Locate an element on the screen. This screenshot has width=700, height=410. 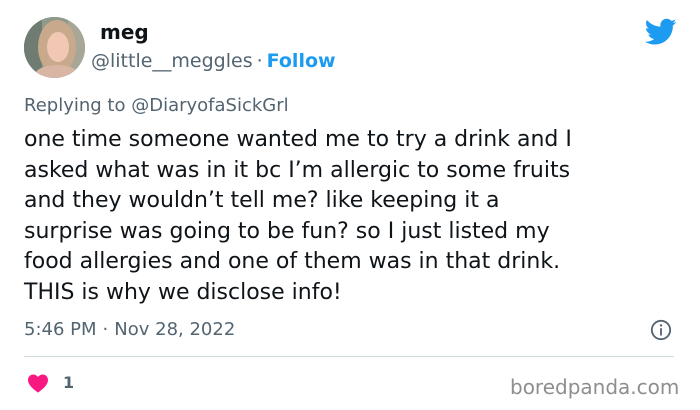
like-count: 1 is located at coordinates (69, 382).